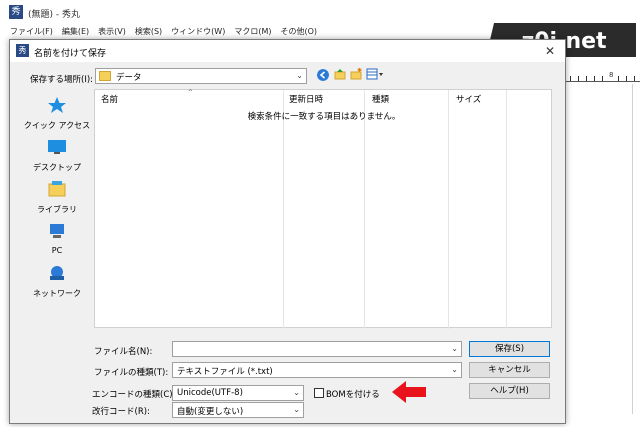  What do you see at coordinates (112, 32) in the screenshot?
I see `menu-view: 表示(V)` at bounding box center [112, 32].